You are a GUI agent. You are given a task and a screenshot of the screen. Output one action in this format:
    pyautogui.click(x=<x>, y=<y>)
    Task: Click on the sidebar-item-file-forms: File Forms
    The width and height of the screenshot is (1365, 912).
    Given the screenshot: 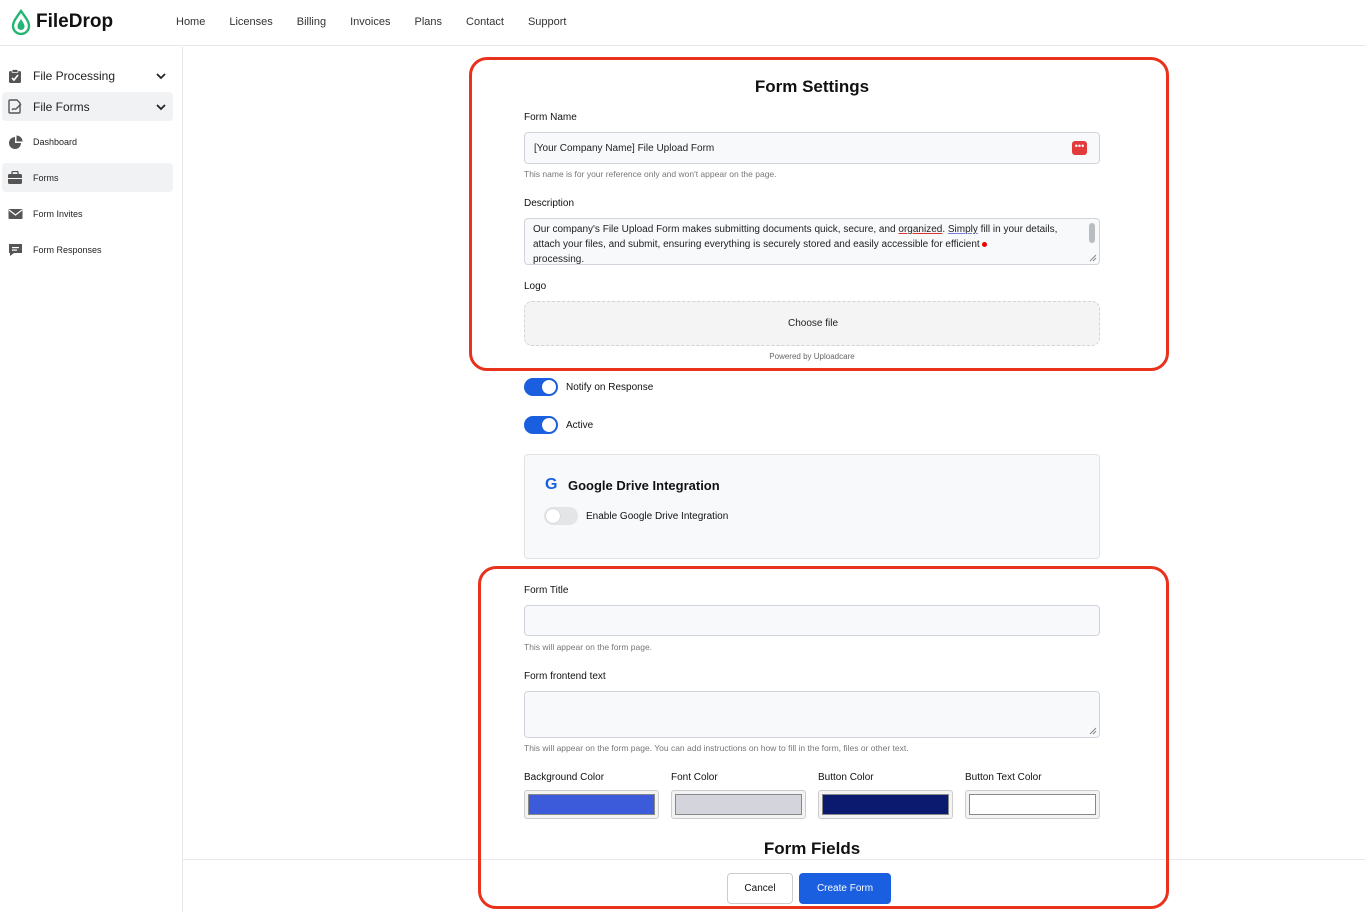 What is the action you would take?
    pyautogui.click(x=87, y=106)
    